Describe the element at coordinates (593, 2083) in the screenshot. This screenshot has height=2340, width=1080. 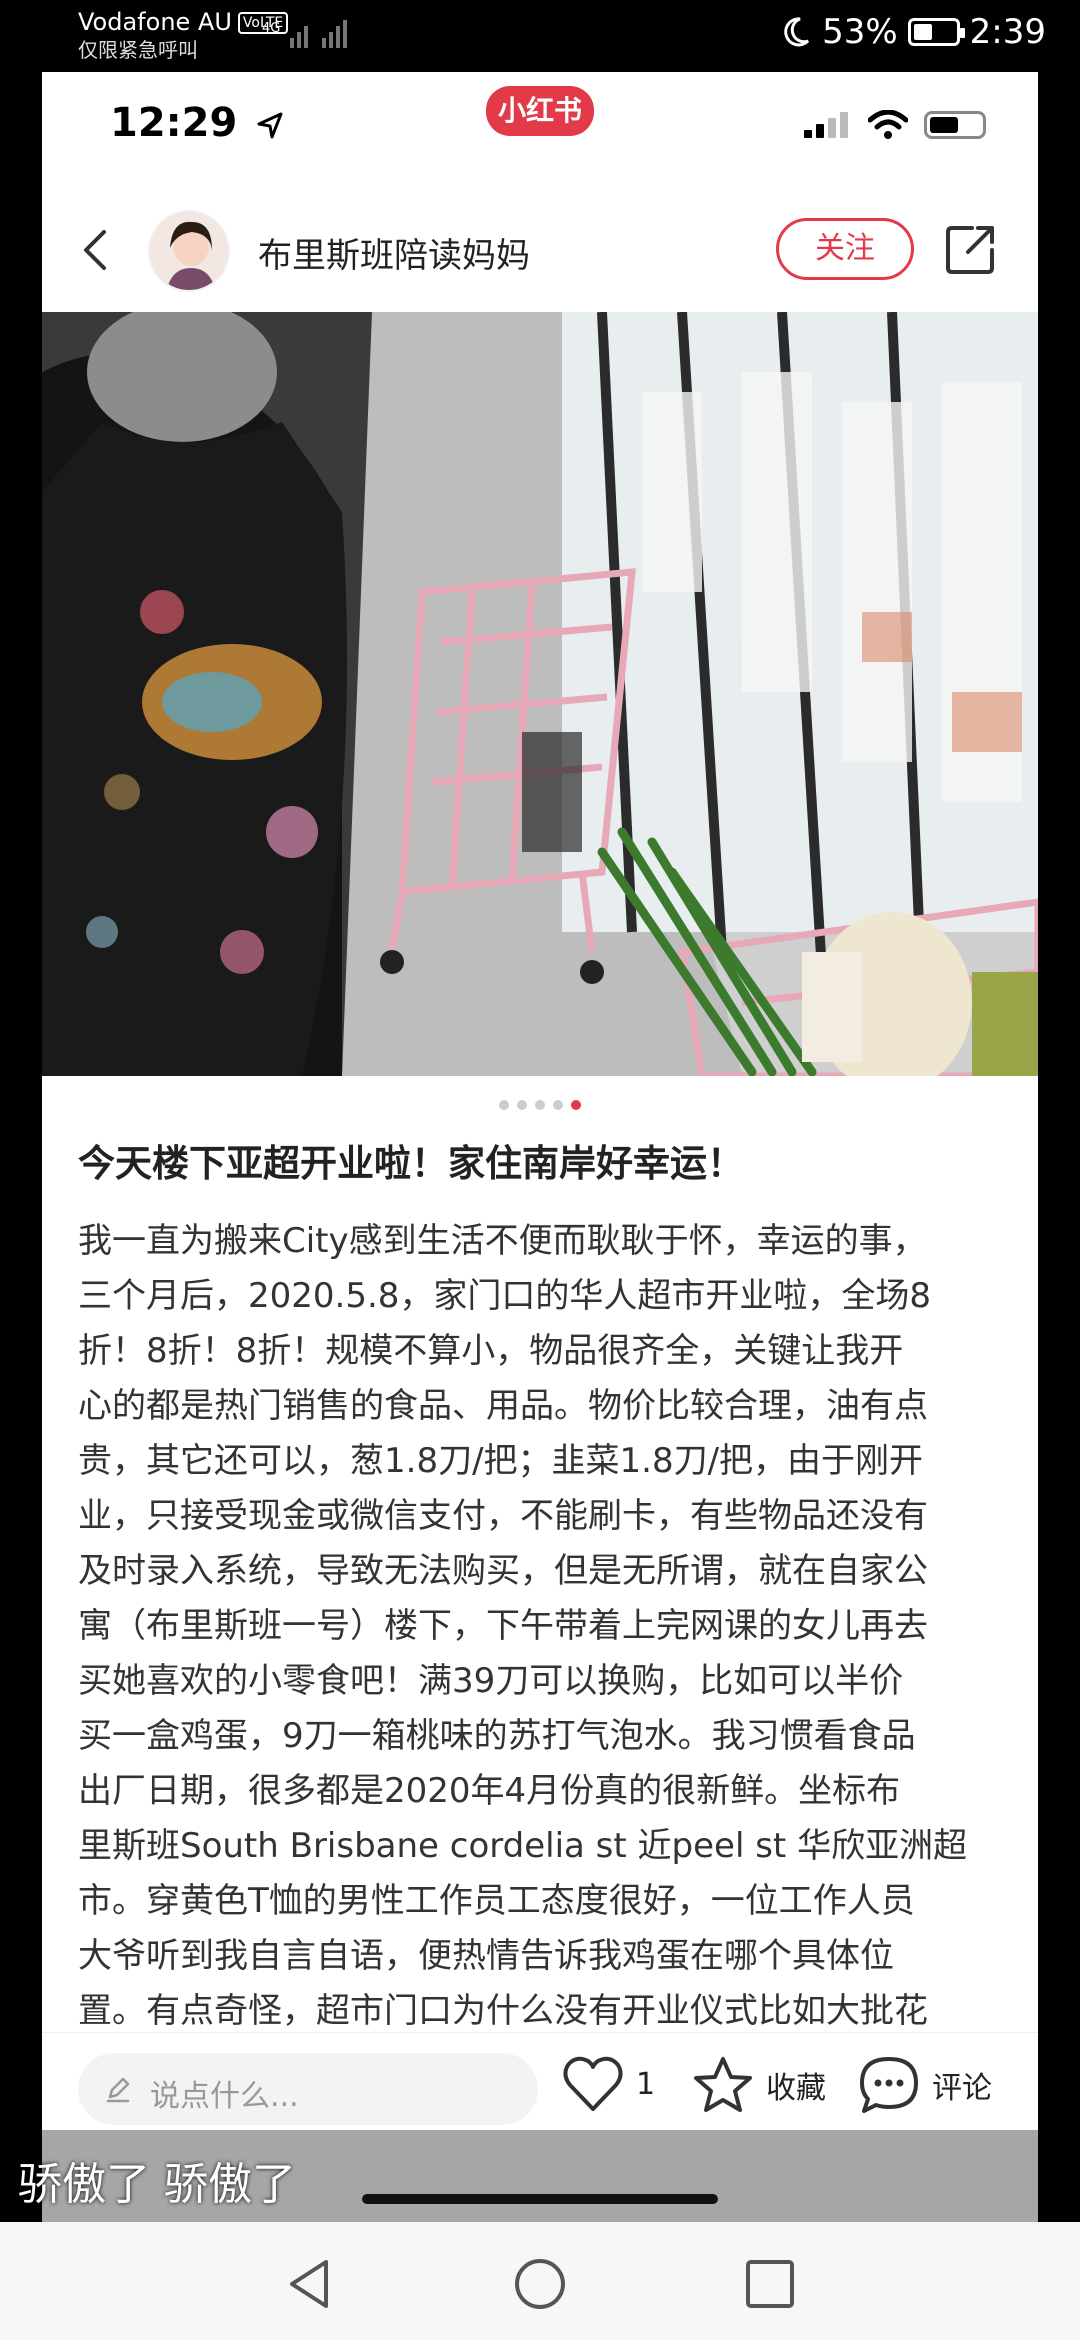
I see `heart-icon` at that location.